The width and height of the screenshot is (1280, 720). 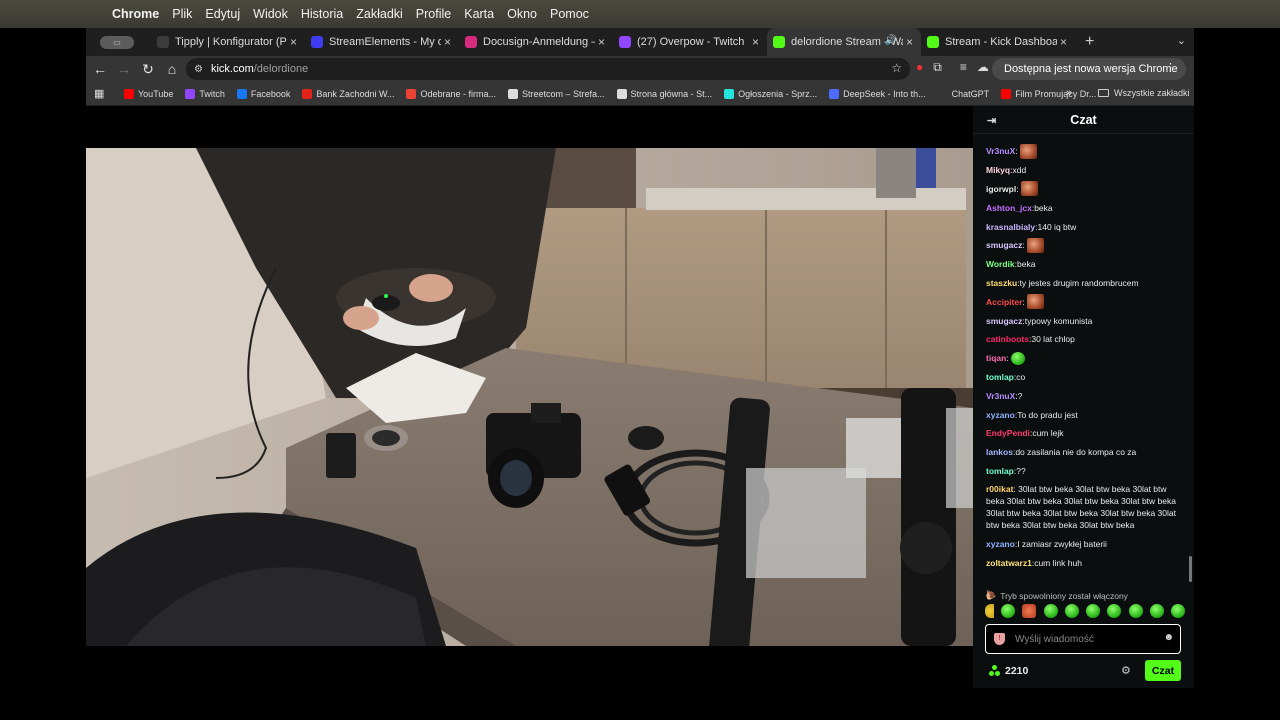 I want to click on tab-audio-icon: 🔊, so click(x=891, y=40).